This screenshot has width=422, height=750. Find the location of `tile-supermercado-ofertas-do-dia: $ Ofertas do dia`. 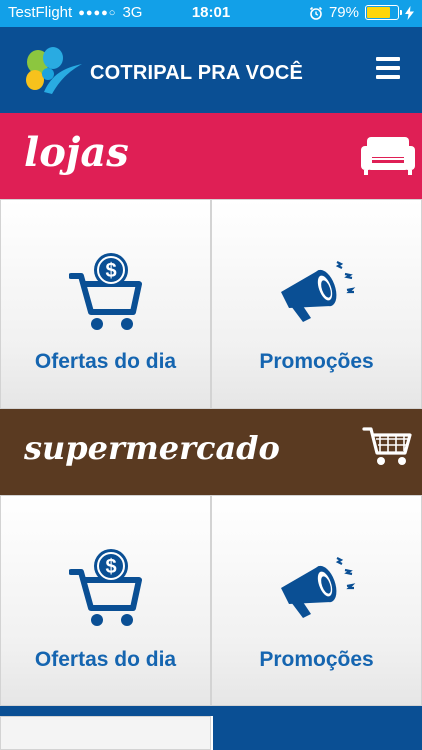

tile-supermercado-ofertas-do-dia: $ Ofertas do dia is located at coordinates (105, 600).